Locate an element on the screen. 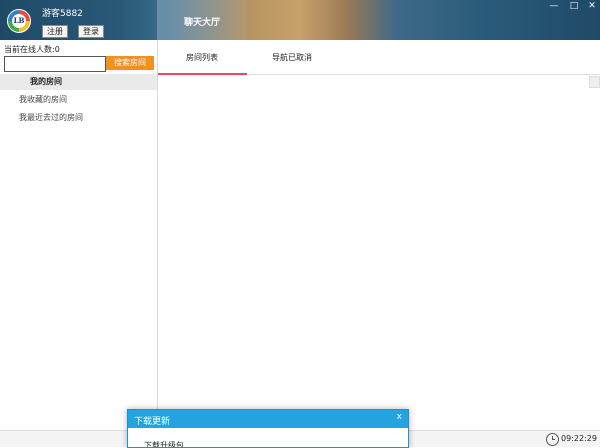 This screenshot has width=600, height=448. username: 游客5882 is located at coordinates (62, 14).